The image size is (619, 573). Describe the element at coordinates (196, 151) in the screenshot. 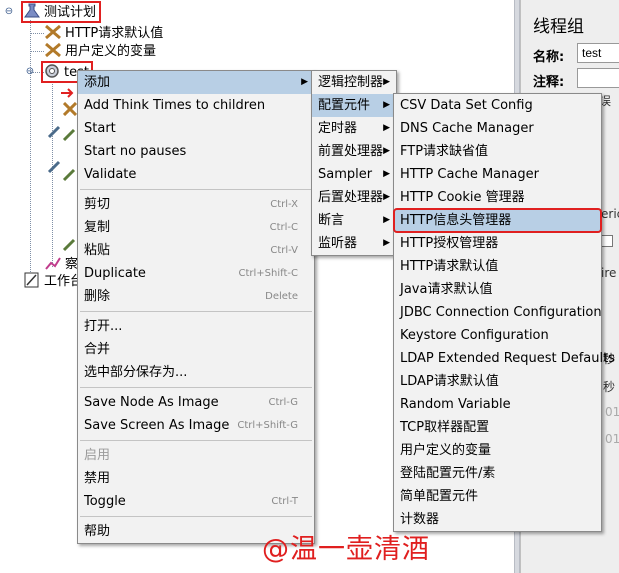

I see `menu-item-start-no-pauses: Start no pauses` at that location.